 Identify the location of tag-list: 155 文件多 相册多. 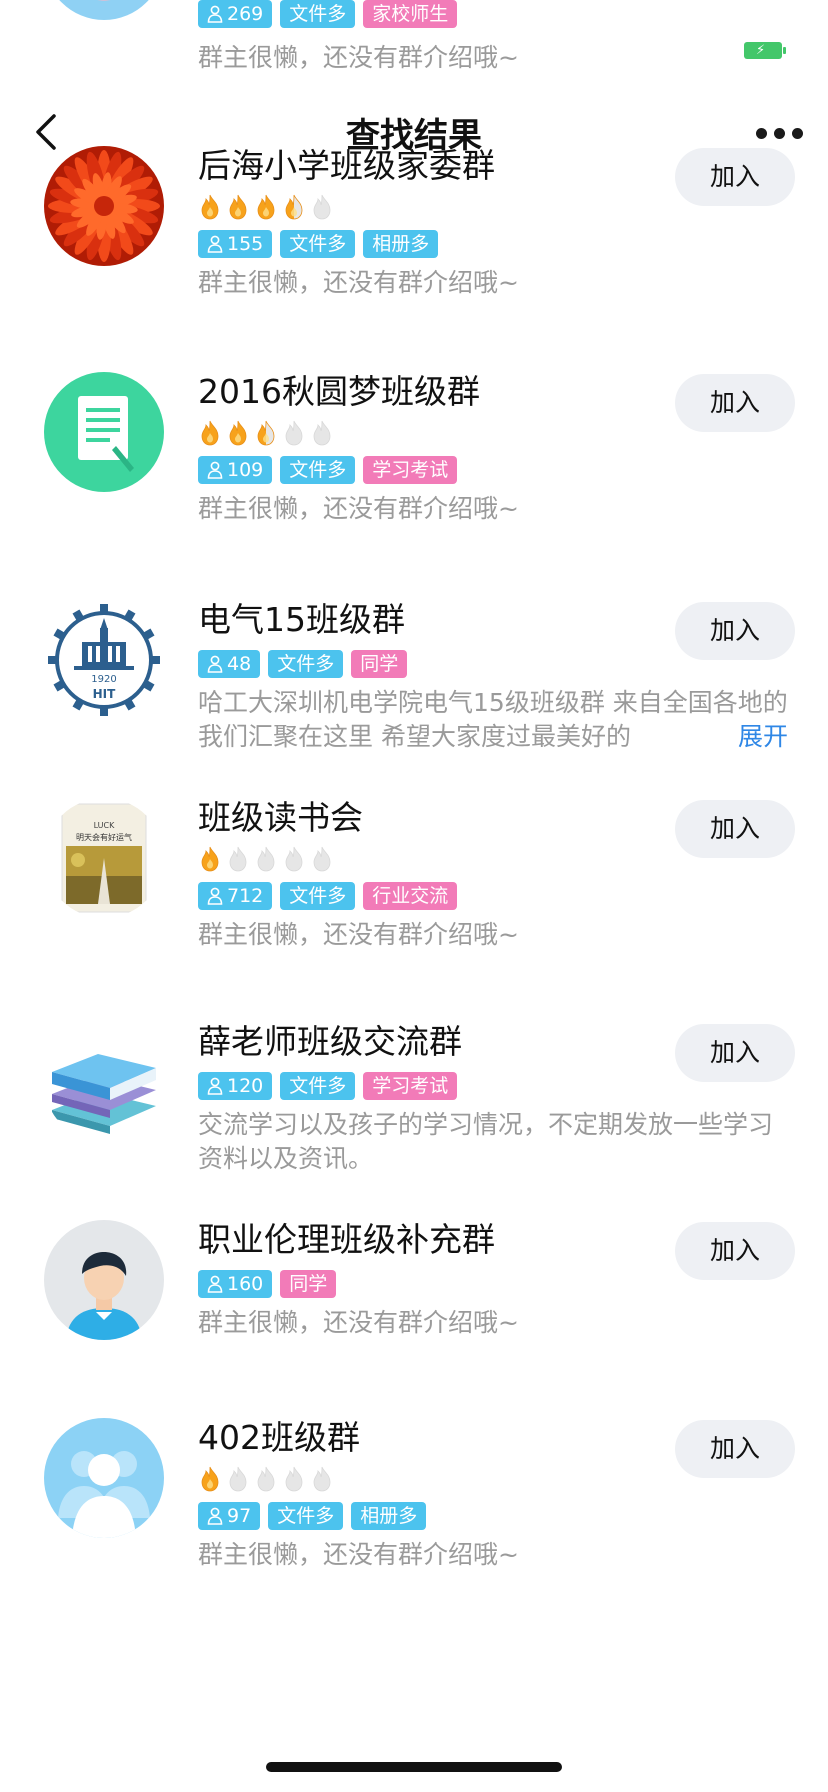
(493, 244).